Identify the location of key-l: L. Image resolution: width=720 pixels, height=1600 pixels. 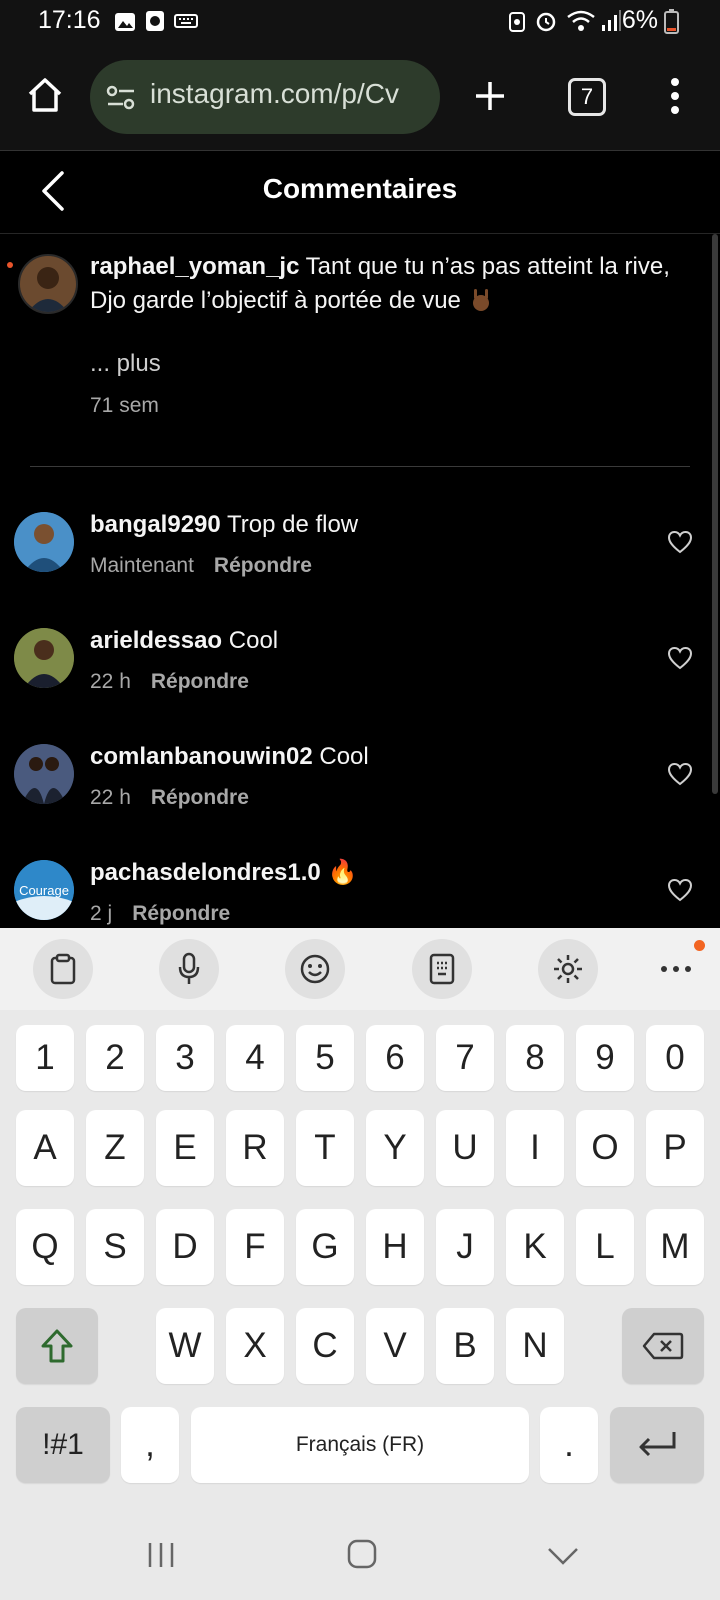
(605, 1247).